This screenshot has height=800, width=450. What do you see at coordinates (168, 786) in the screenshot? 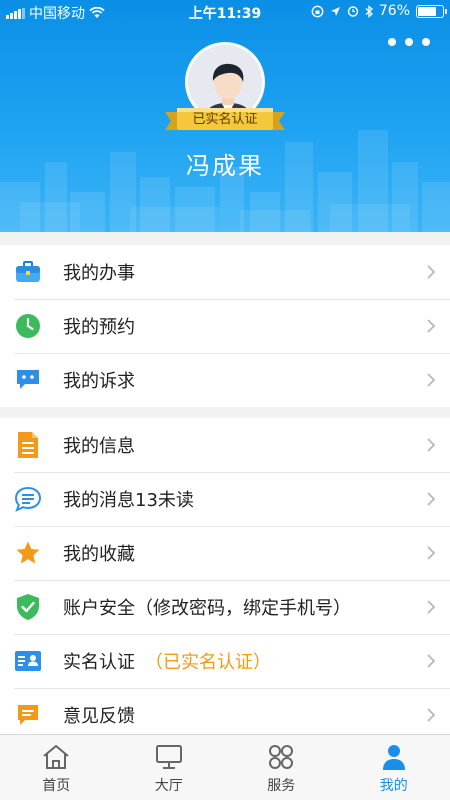
I see `tab-label: 大厅` at bounding box center [168, 786].